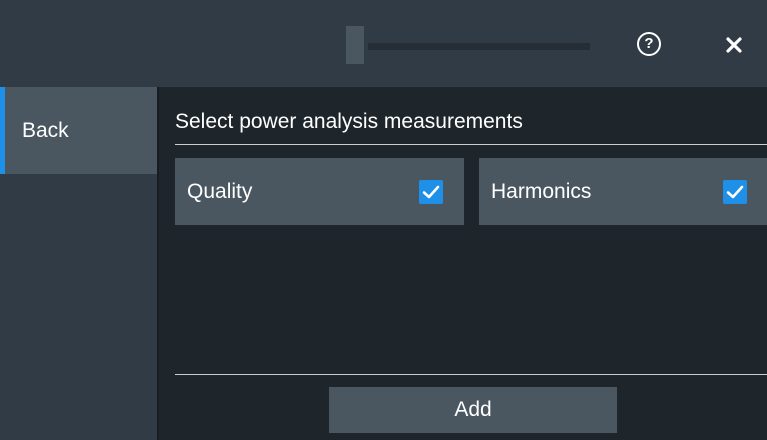 The width and height of the screenshot is (767, 440). Describe the element at coordinates (471, 374) in the screenshot. I see `footer-divider` at that location.